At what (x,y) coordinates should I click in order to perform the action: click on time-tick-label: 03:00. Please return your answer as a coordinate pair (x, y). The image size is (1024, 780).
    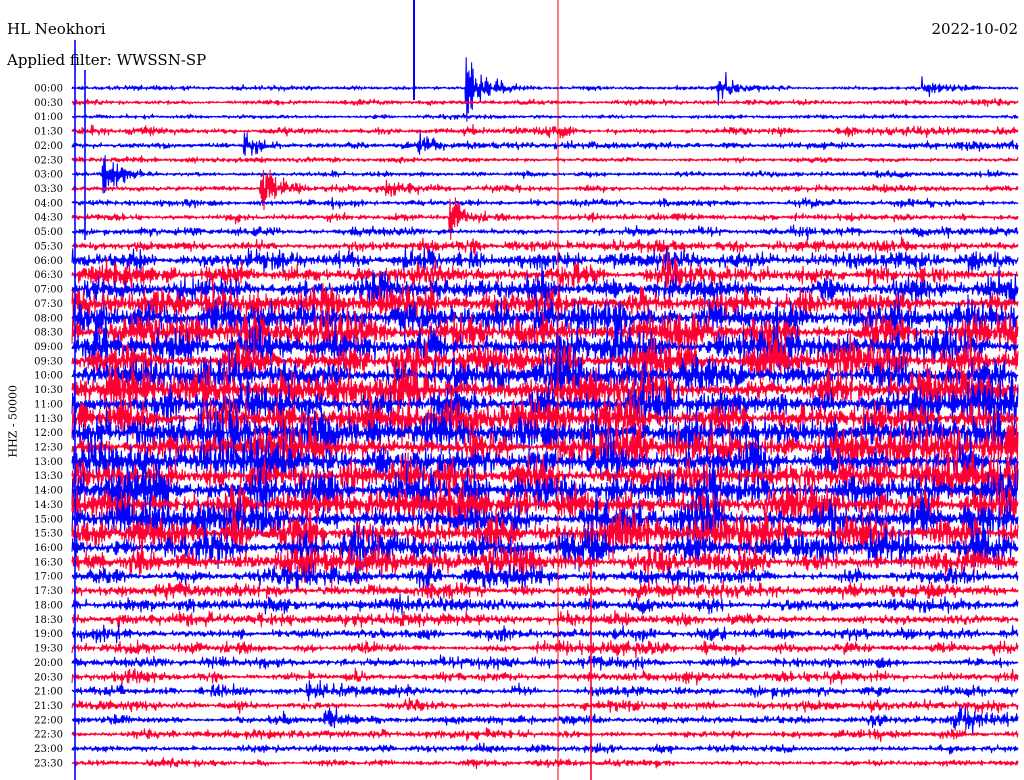
    Looking at the image, I should click on (48, 175).